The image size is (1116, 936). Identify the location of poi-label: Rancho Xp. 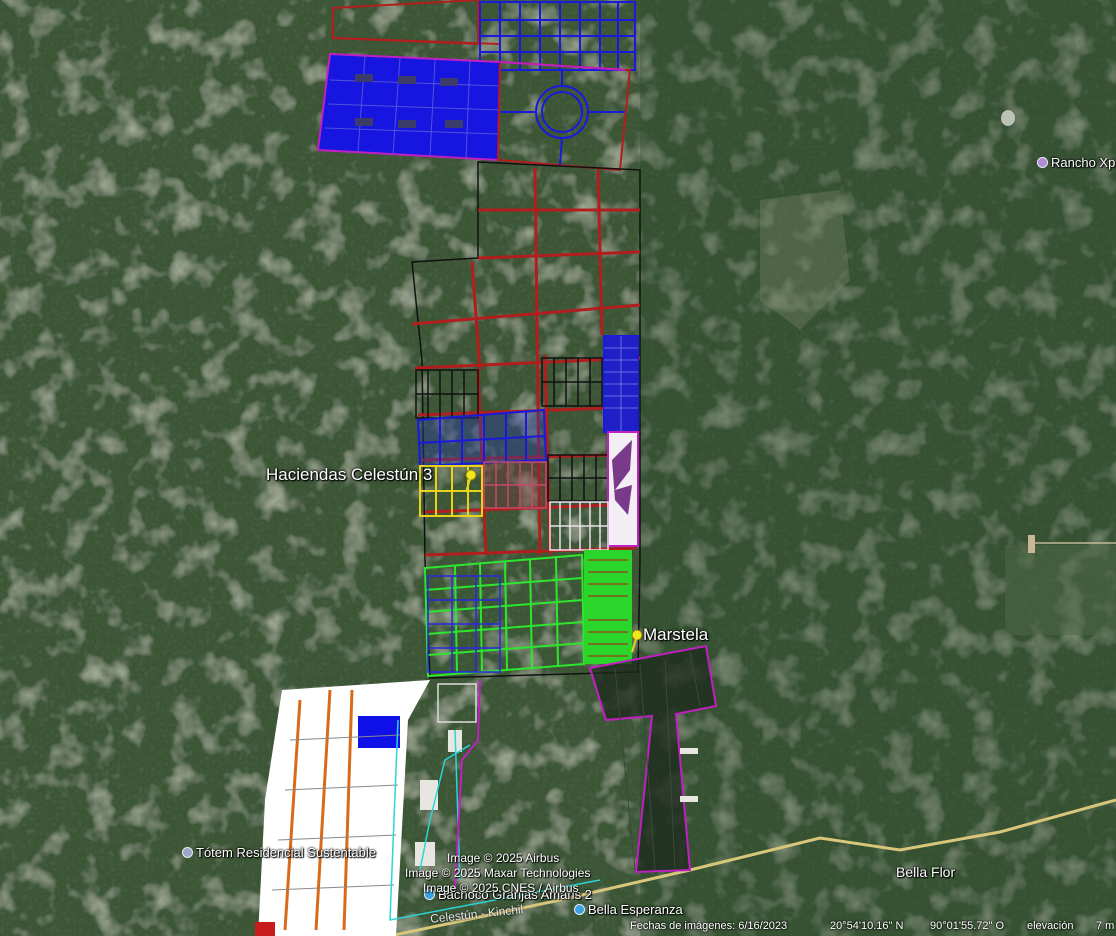
(1083, 162).